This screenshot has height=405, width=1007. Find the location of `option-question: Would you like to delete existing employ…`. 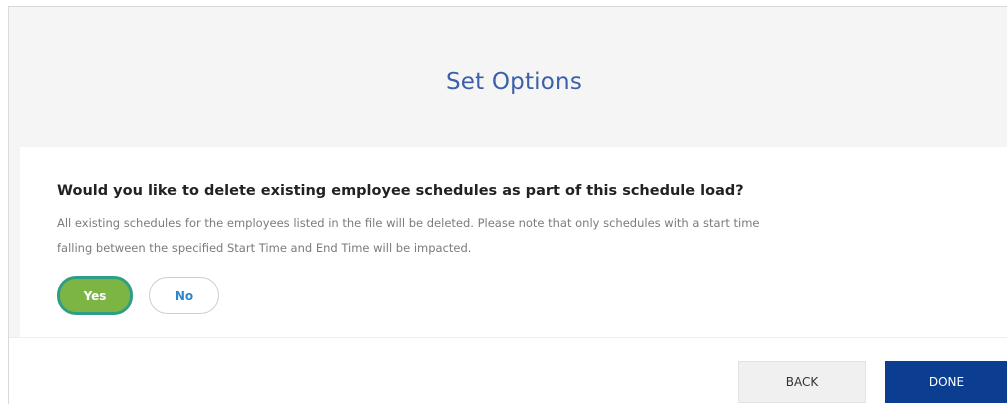

option-question: Would you like to delete existing employ… is located at coordinates (400, 191).